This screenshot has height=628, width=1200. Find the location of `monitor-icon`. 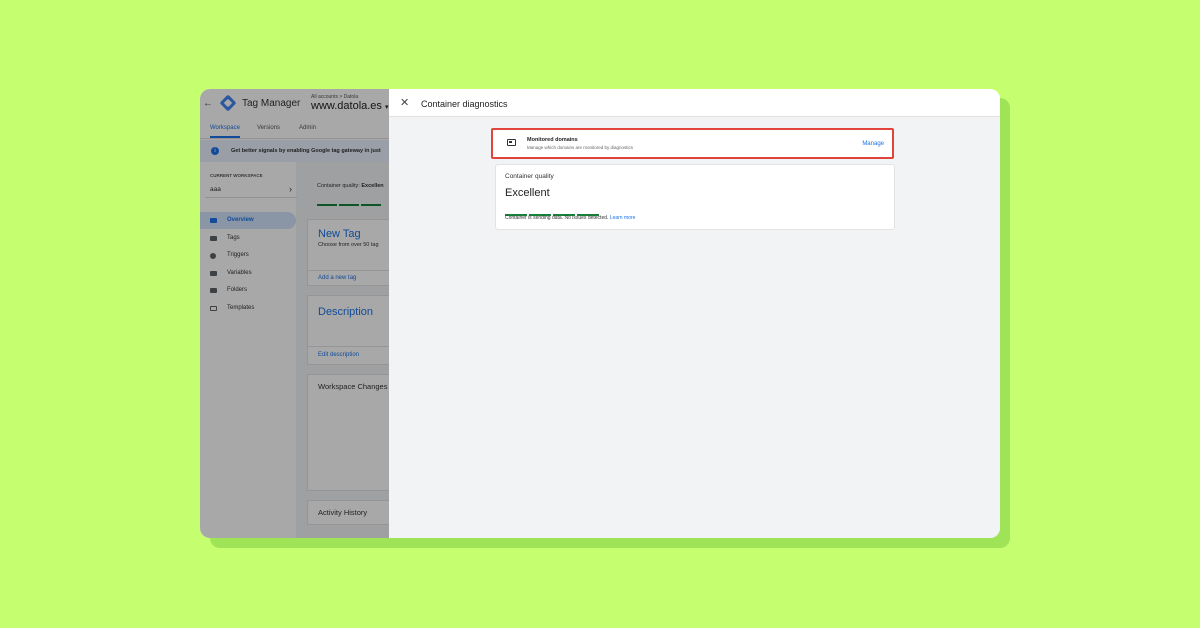

monitor-icon is located at coordinates (511, 142).